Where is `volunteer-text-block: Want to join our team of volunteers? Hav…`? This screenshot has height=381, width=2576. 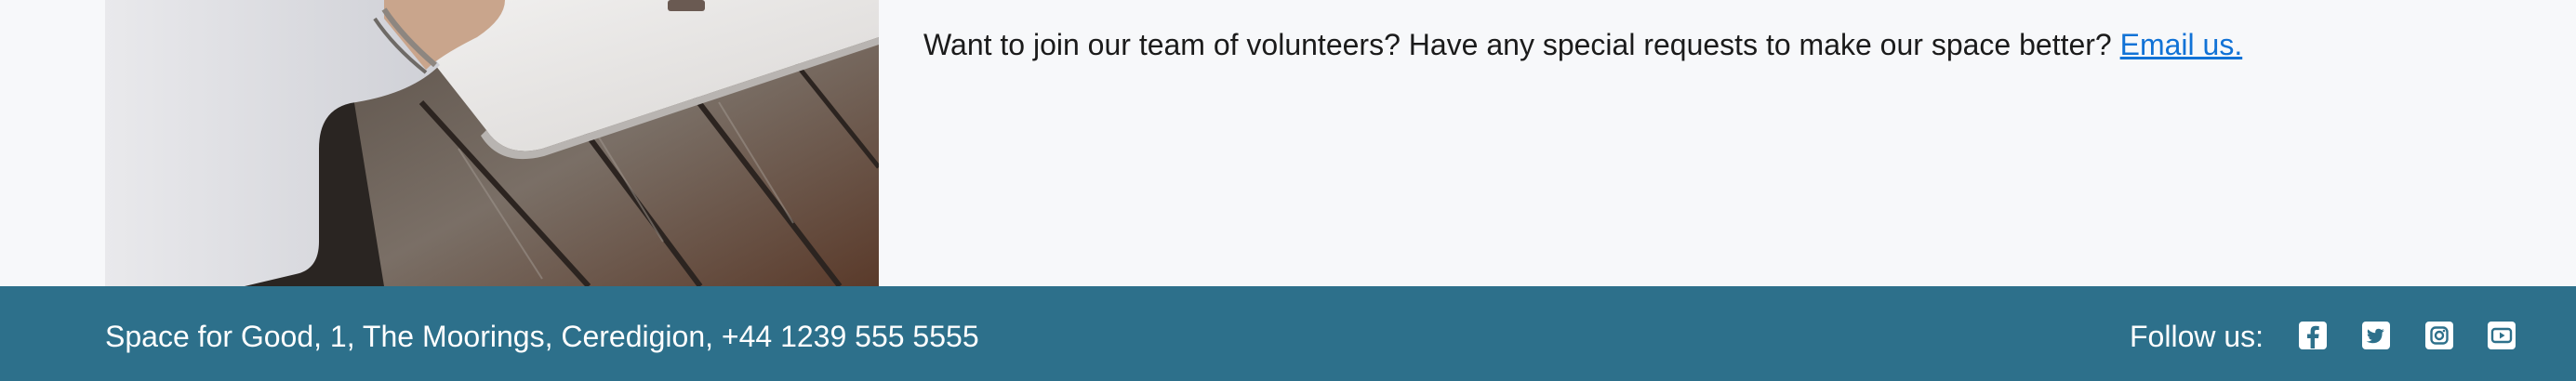
volunteer-text-block: Want to join our team of volunteers? Hav… is located at coordinates (1582, 44).